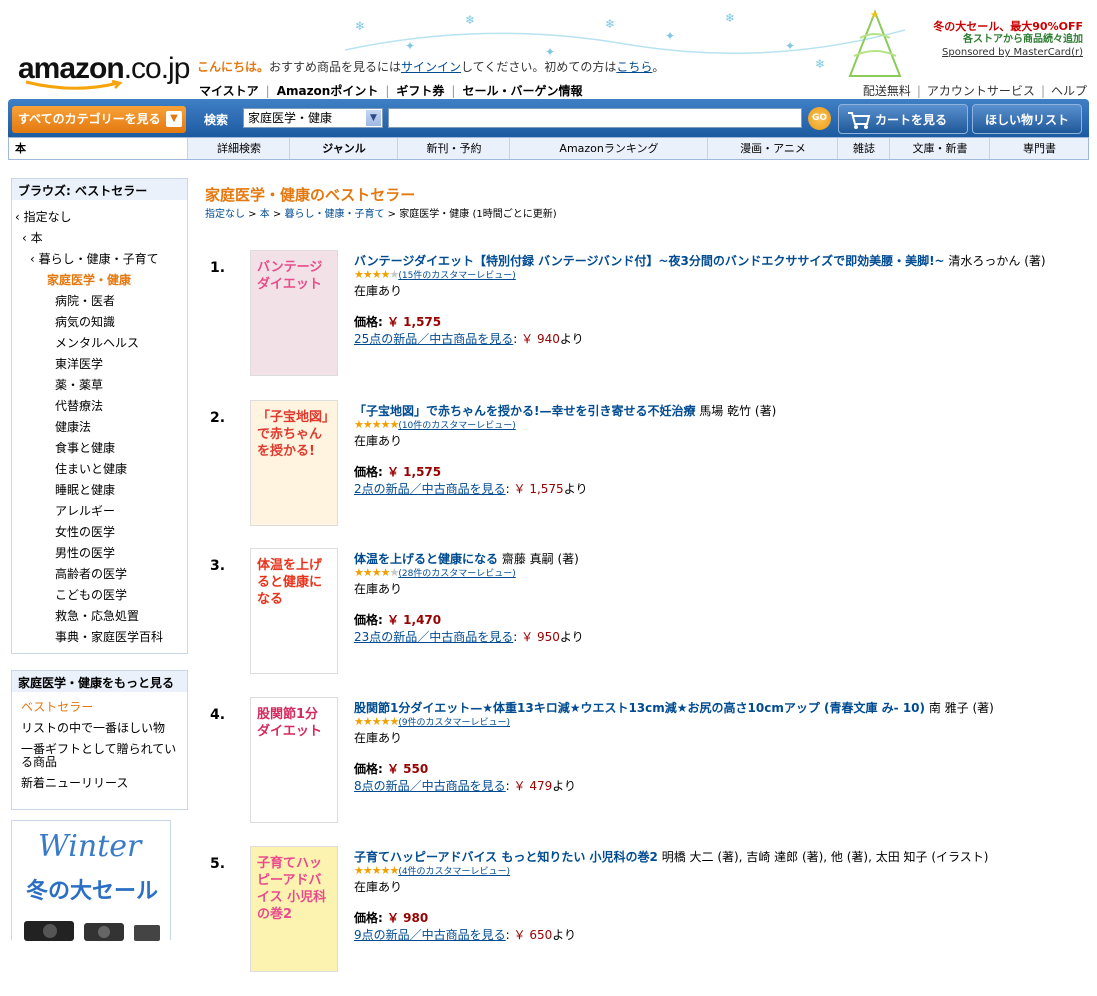  I want to click on browse-item: ‹ 指定なし, so click(43, 216).